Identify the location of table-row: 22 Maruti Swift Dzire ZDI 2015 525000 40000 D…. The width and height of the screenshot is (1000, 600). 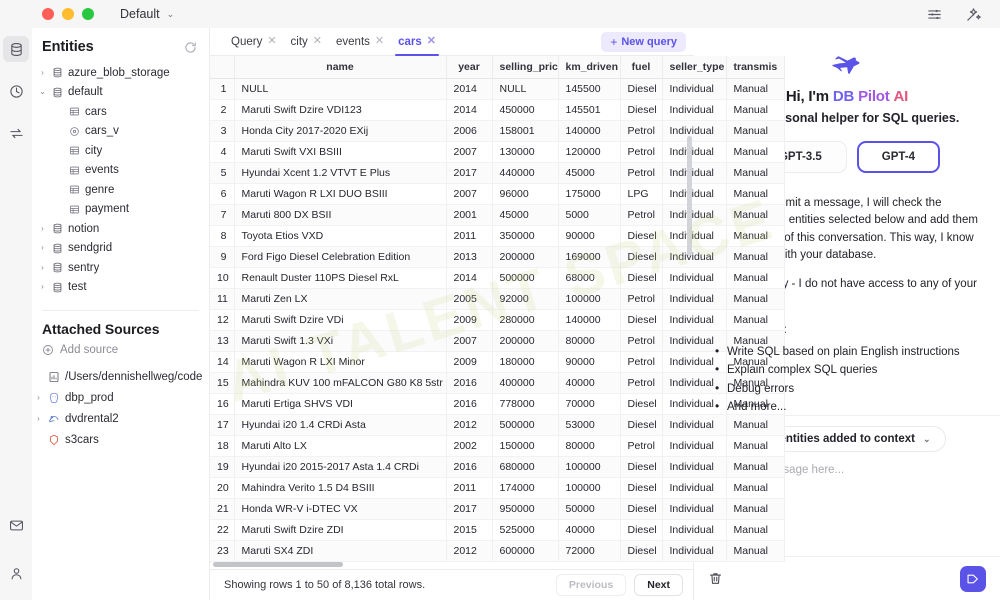
(497, 530).